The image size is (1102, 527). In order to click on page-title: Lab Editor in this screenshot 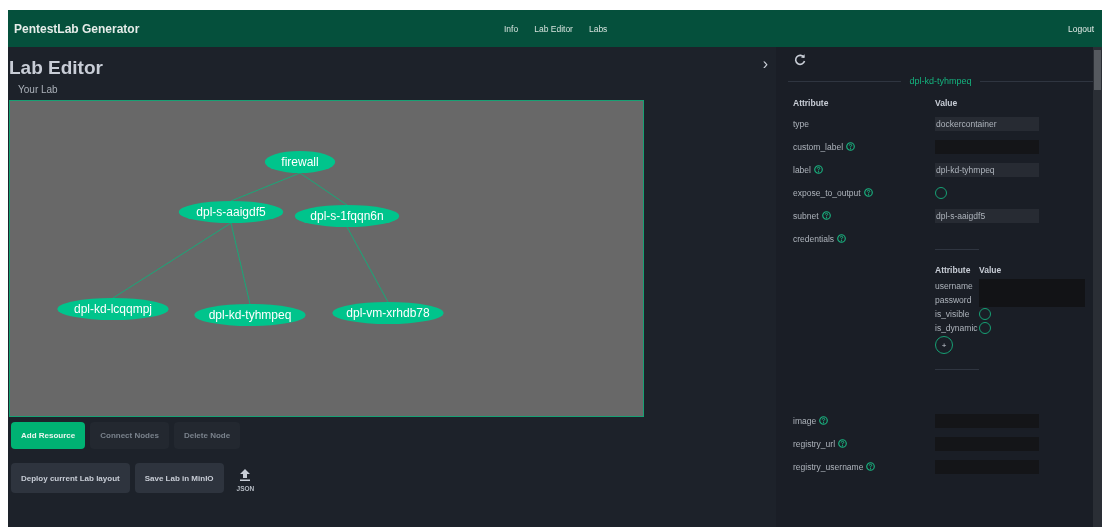, I will do `click(56, 68)`.